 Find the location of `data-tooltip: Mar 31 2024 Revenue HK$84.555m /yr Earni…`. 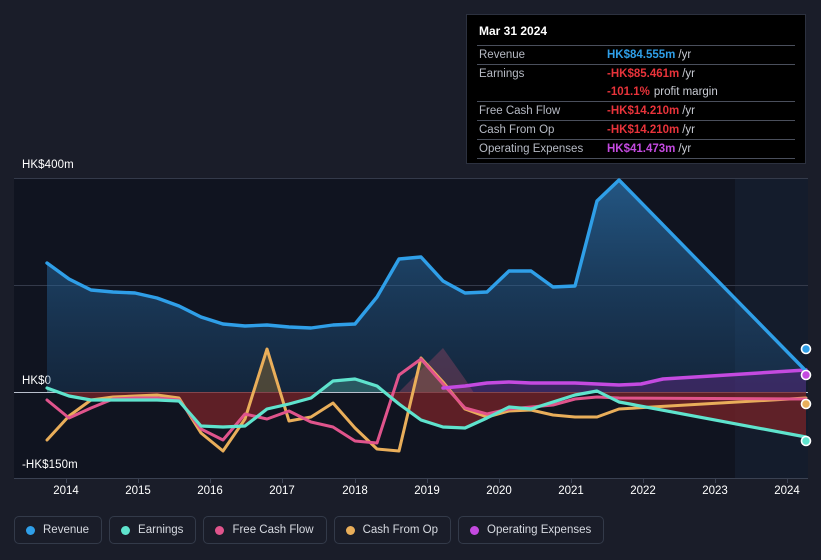

data-tooltip: Mar 31 2024 Revenue HK$84.555m /yr Earni… is located at coordinates (636, 89).